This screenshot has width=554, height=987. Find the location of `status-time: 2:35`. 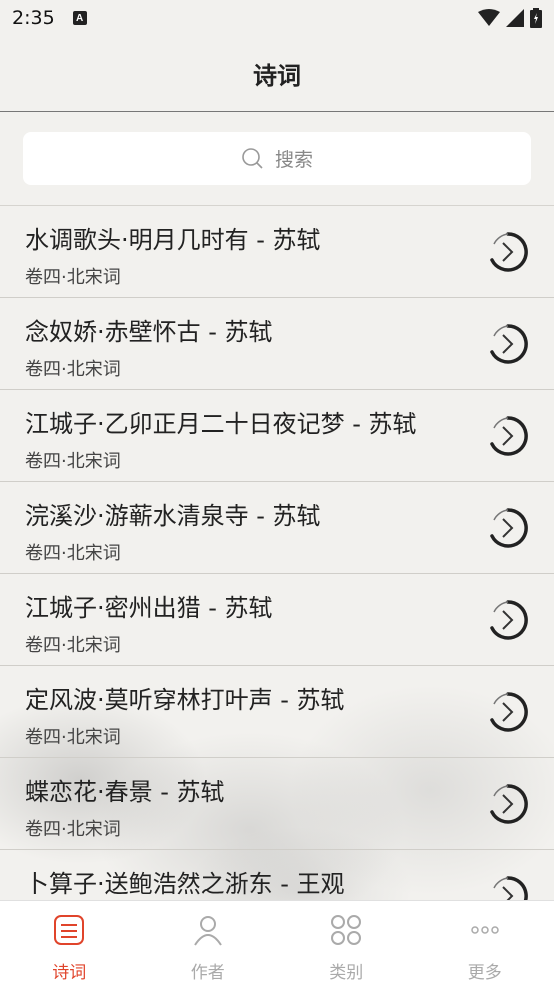

status-time: 2:35 is located at coordinates (33, 18).